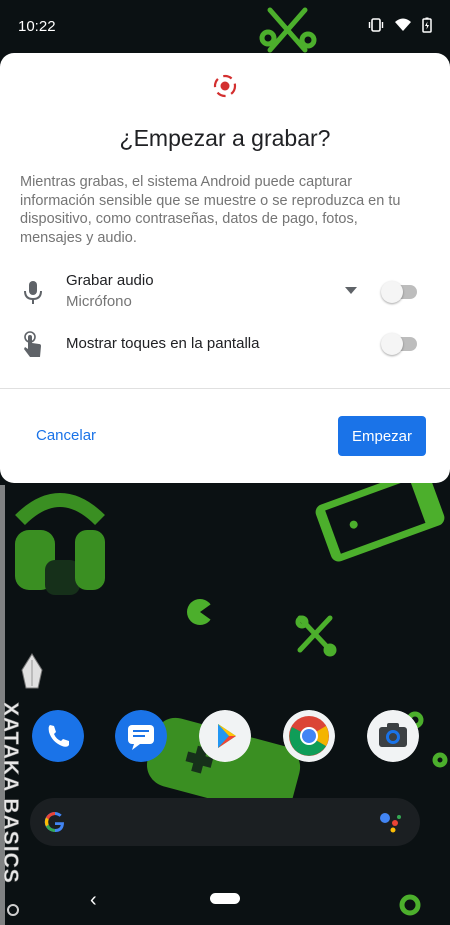 This screenshot has width=450, height=925. I want to click on play-store-icon, so click(225, 736).